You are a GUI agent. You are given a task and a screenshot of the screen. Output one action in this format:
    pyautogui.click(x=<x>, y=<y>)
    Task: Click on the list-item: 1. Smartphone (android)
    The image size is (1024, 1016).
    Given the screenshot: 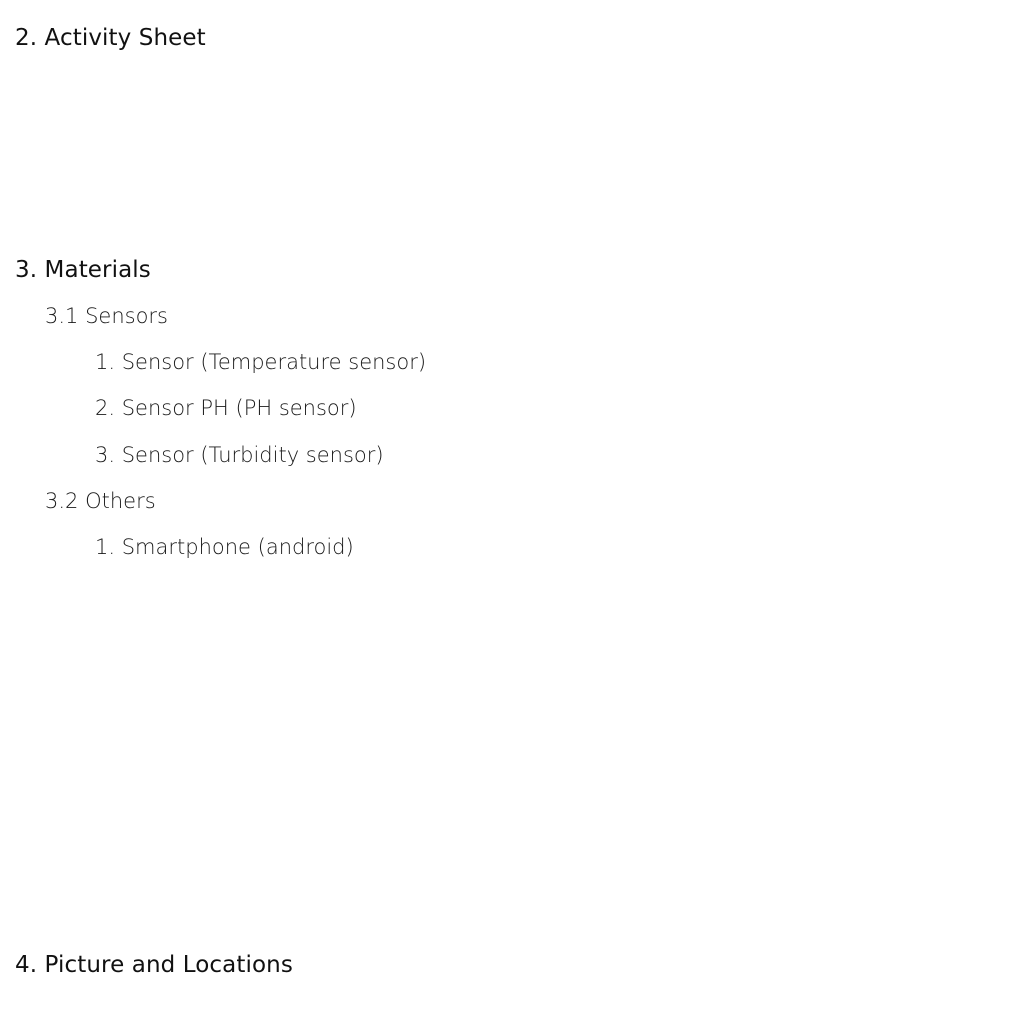 What is the action you would take?
    pyautogui.click(x=224, y=547)
    